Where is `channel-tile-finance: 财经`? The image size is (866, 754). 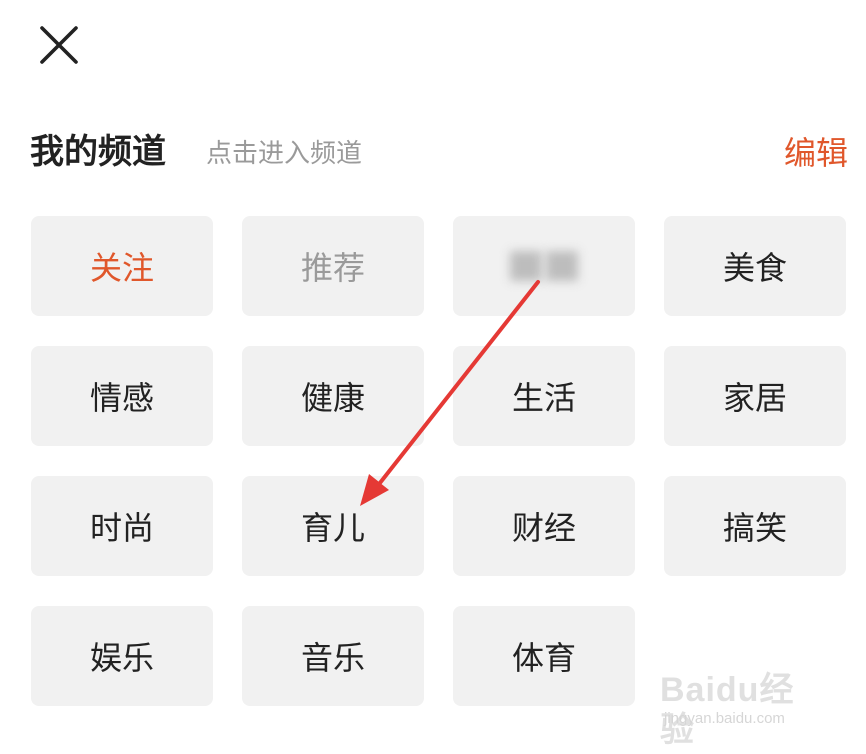 channel-tile-finance: 财经 is located at coordinates (544, 526).